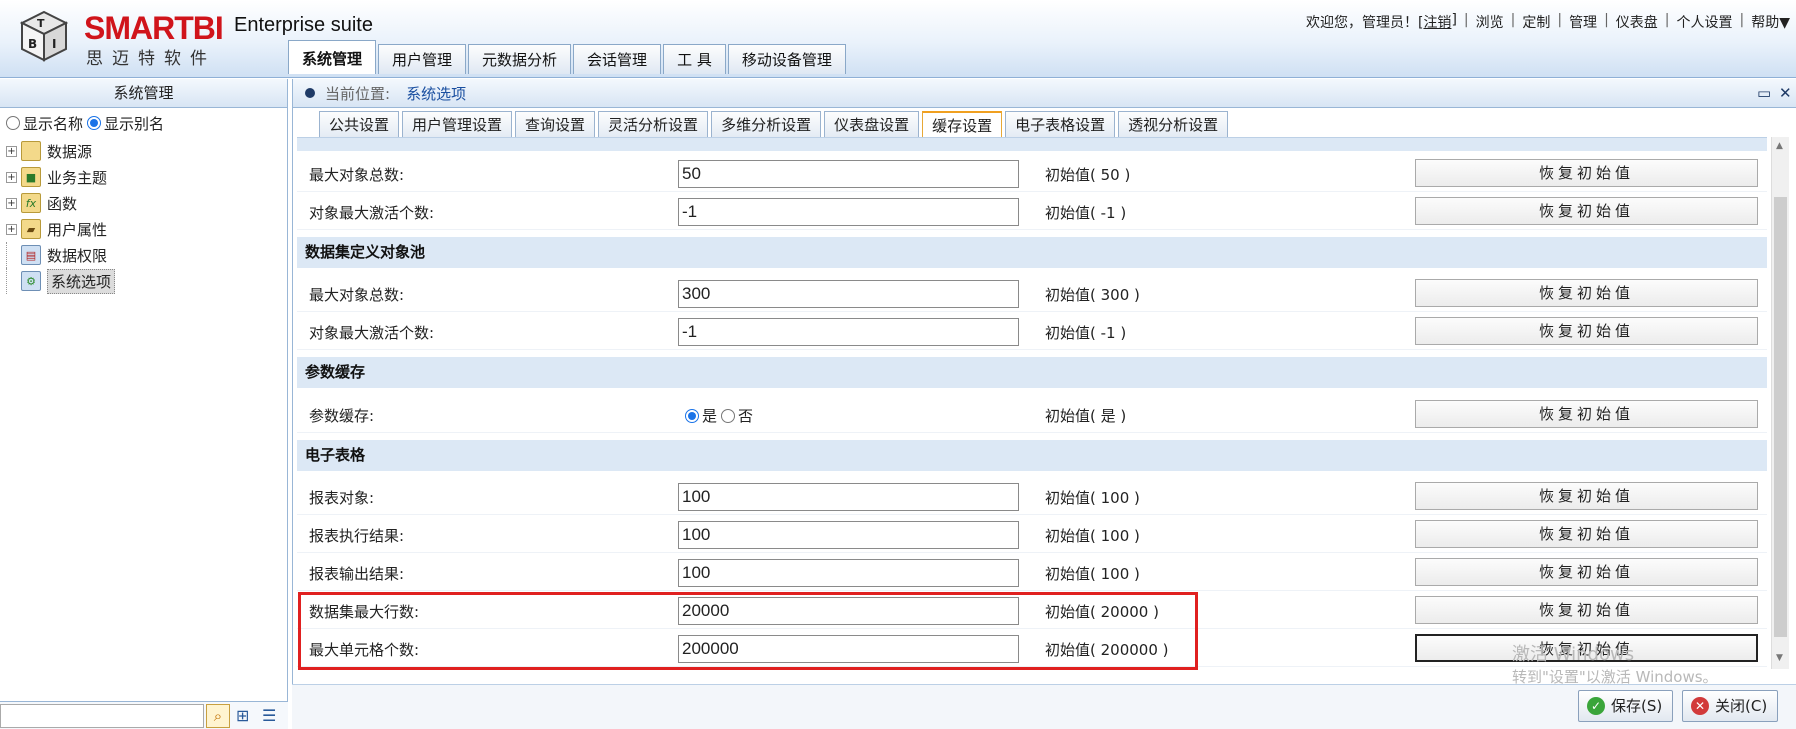  Describe the element at coordinates (1730, 706) in the screenshot. I see `close-button: ✕ 关闭(C)` at that location.